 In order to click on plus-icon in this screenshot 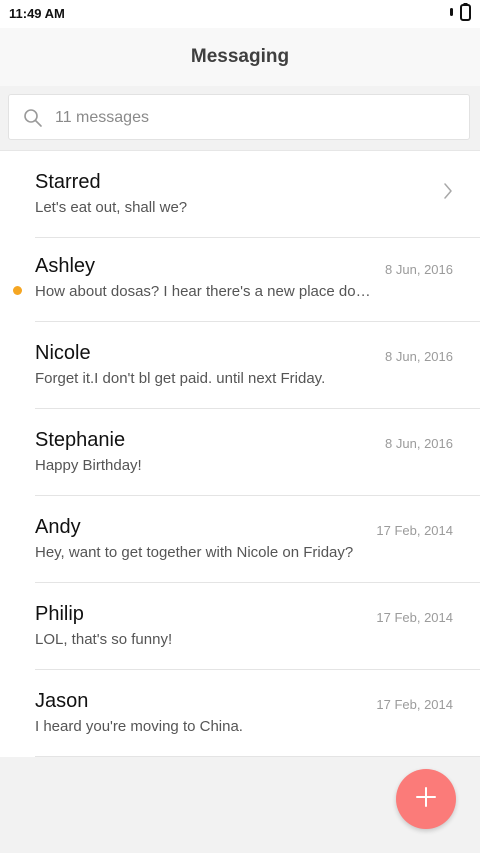, I will do `click(426, 799)`.